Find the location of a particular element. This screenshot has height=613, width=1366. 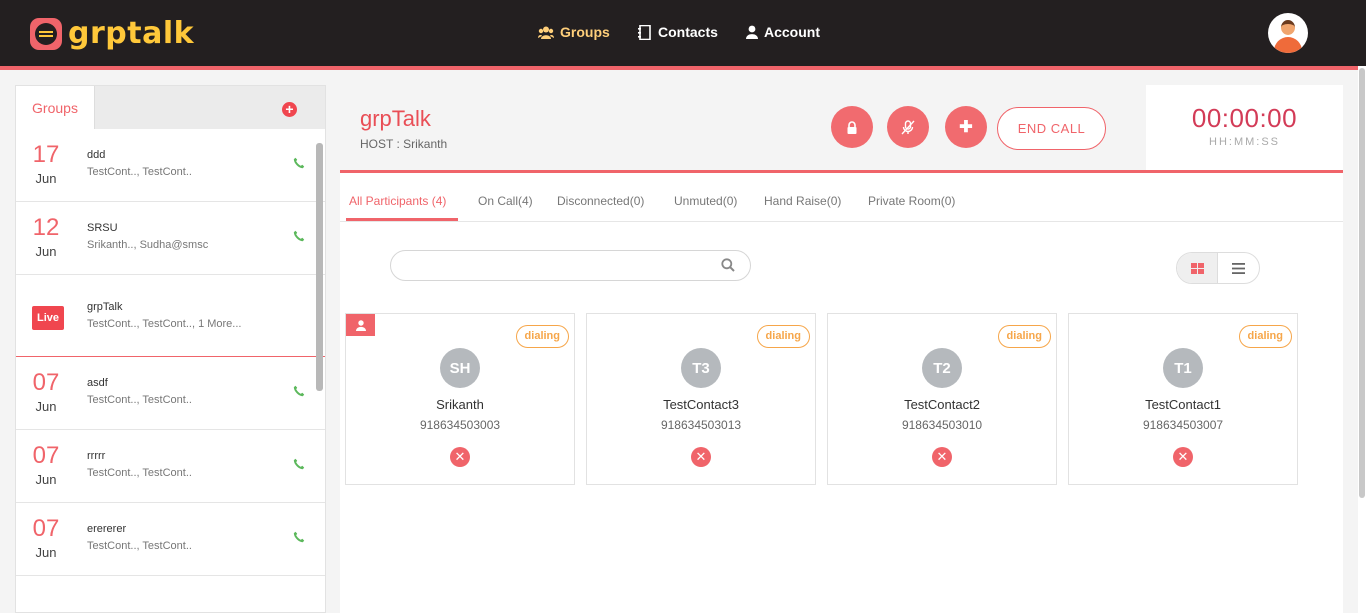

participant-avatar: T2 is located at coordinates (942, 368).